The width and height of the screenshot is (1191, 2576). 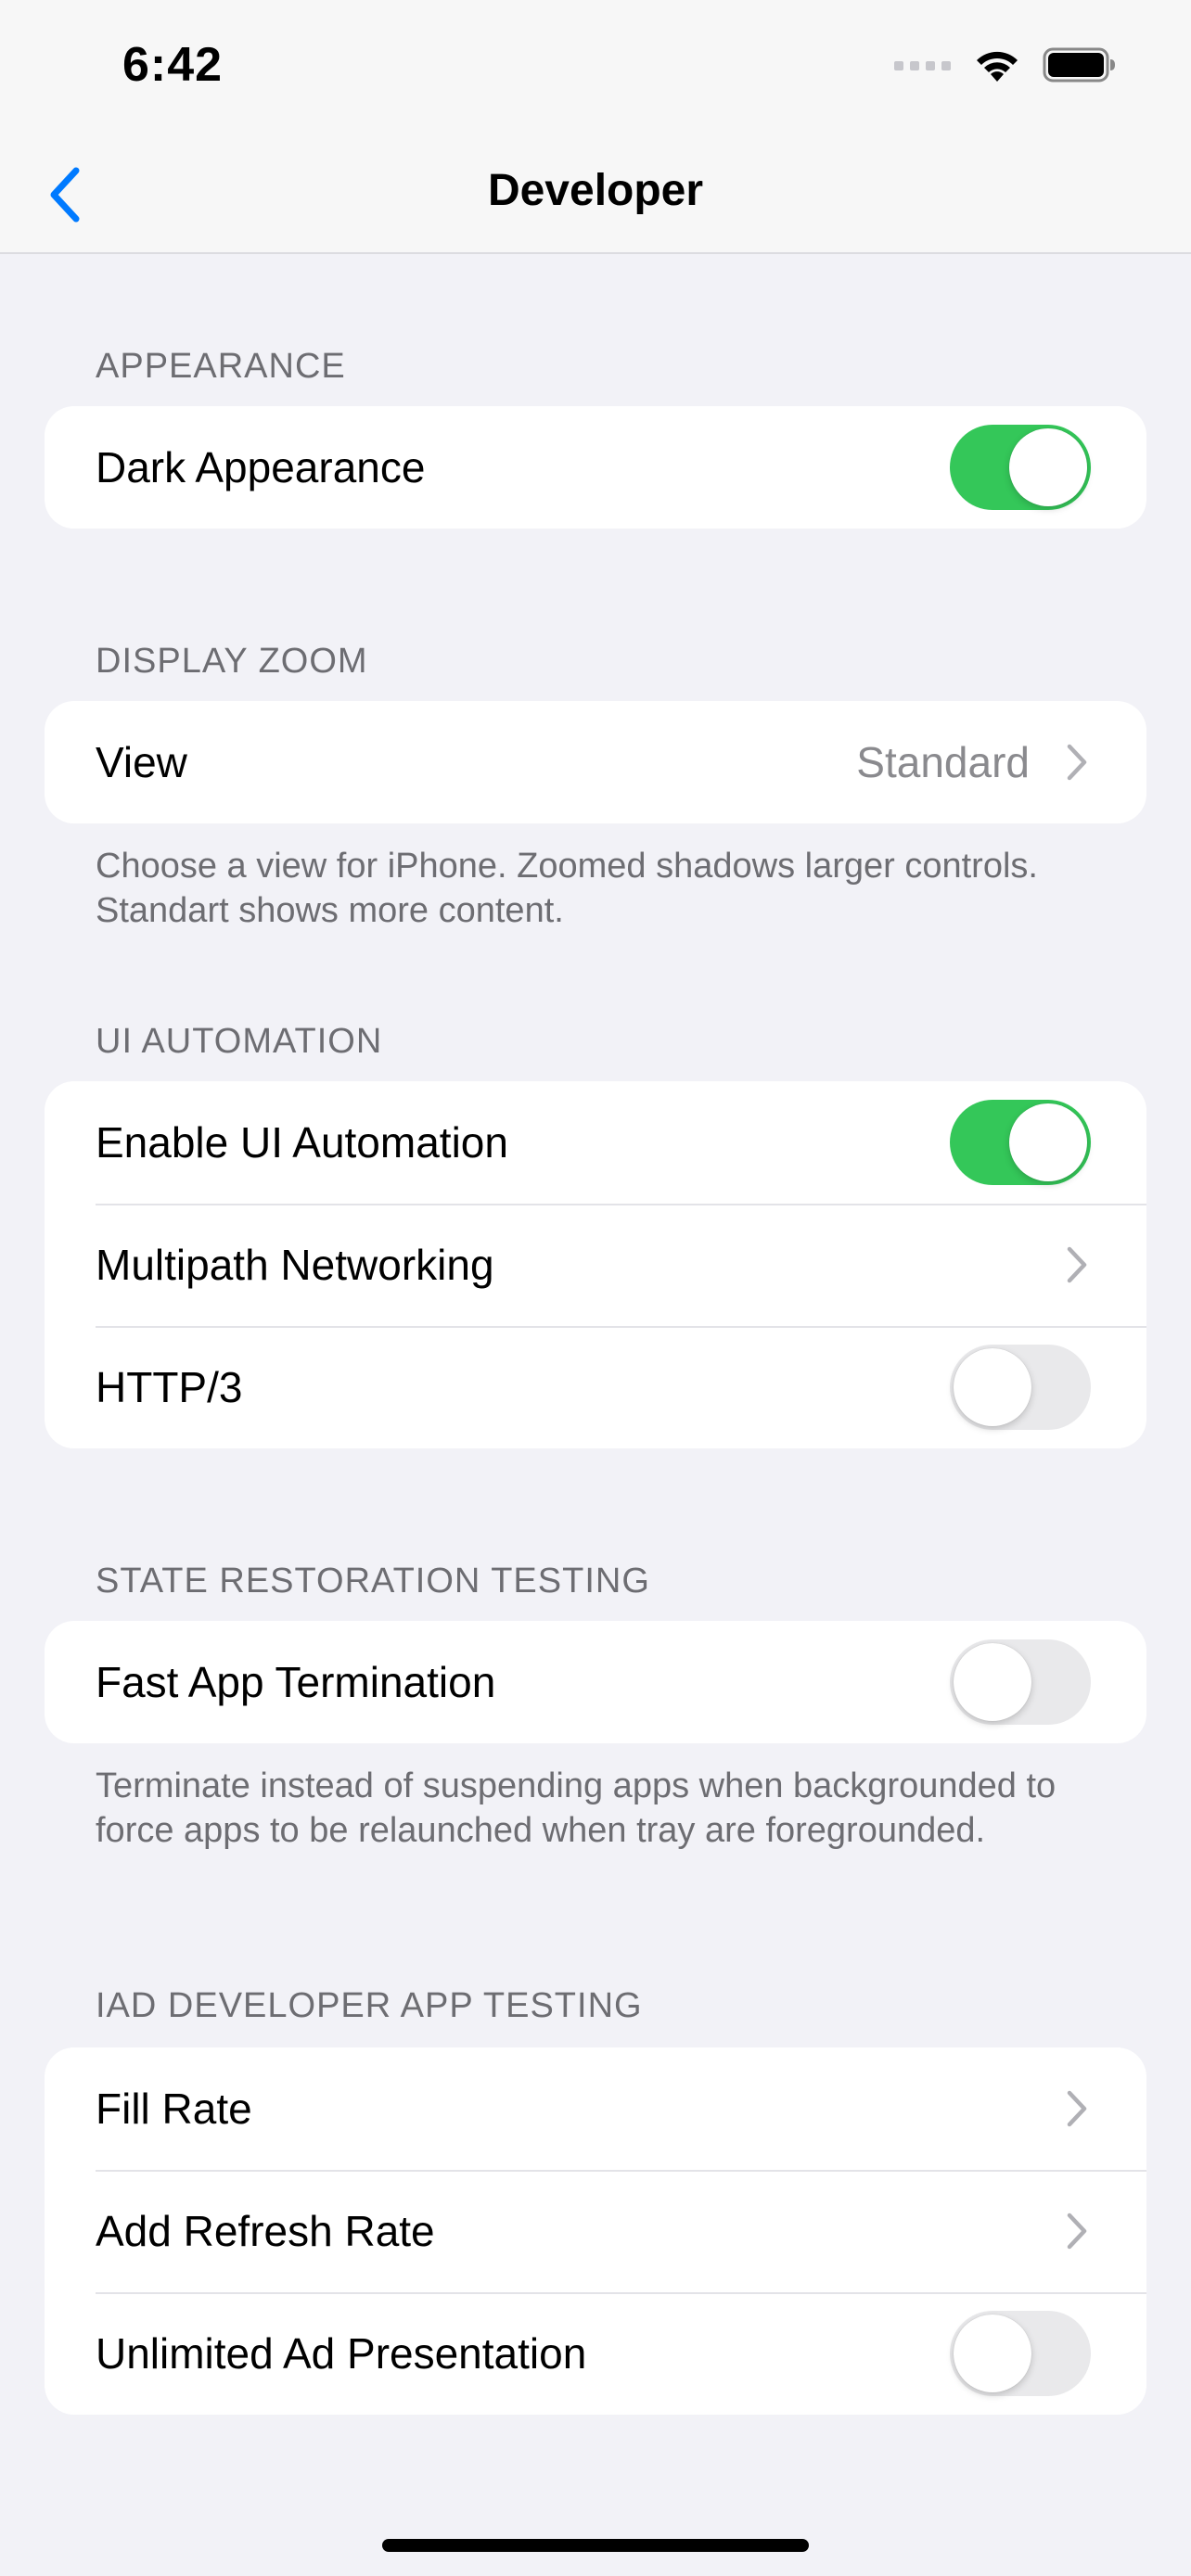 What do you see at coordinates (302, 1143) in the screenshot?
I see `row-label: Enable UI Automation` at bounding box center [302, 1143].